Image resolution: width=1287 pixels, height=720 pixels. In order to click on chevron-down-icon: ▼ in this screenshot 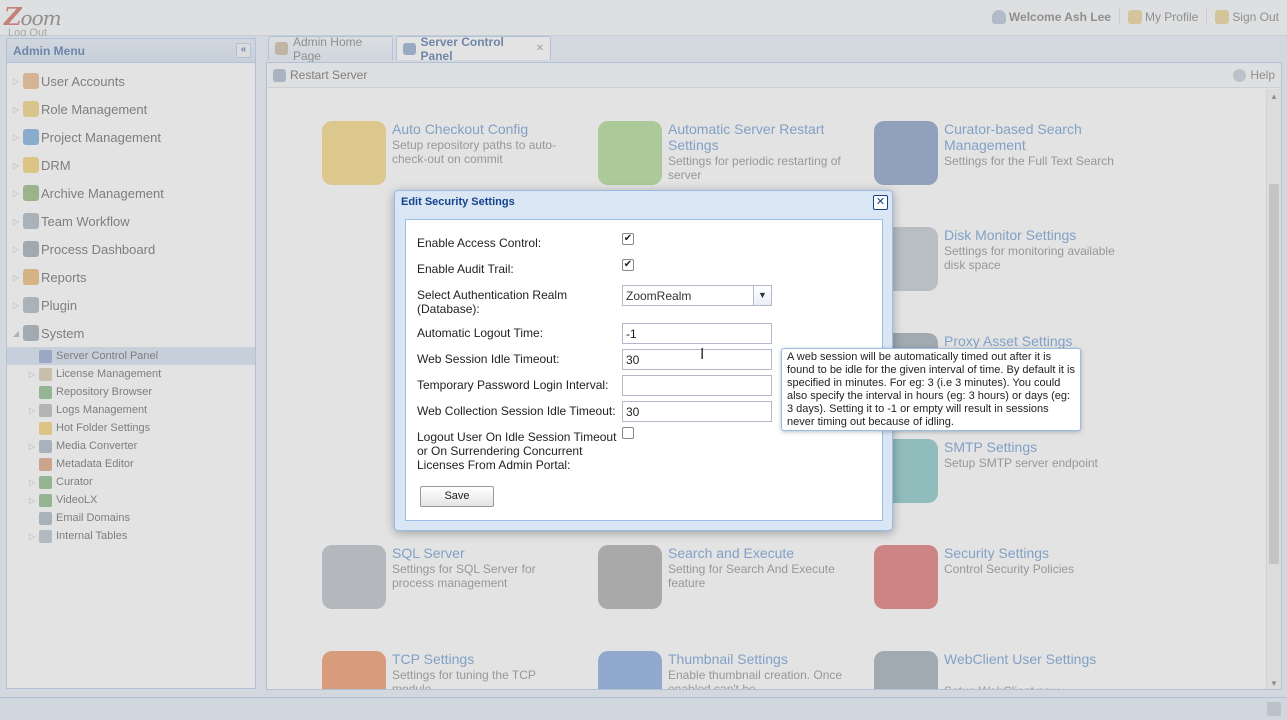, I will do `click(762, 295)`.